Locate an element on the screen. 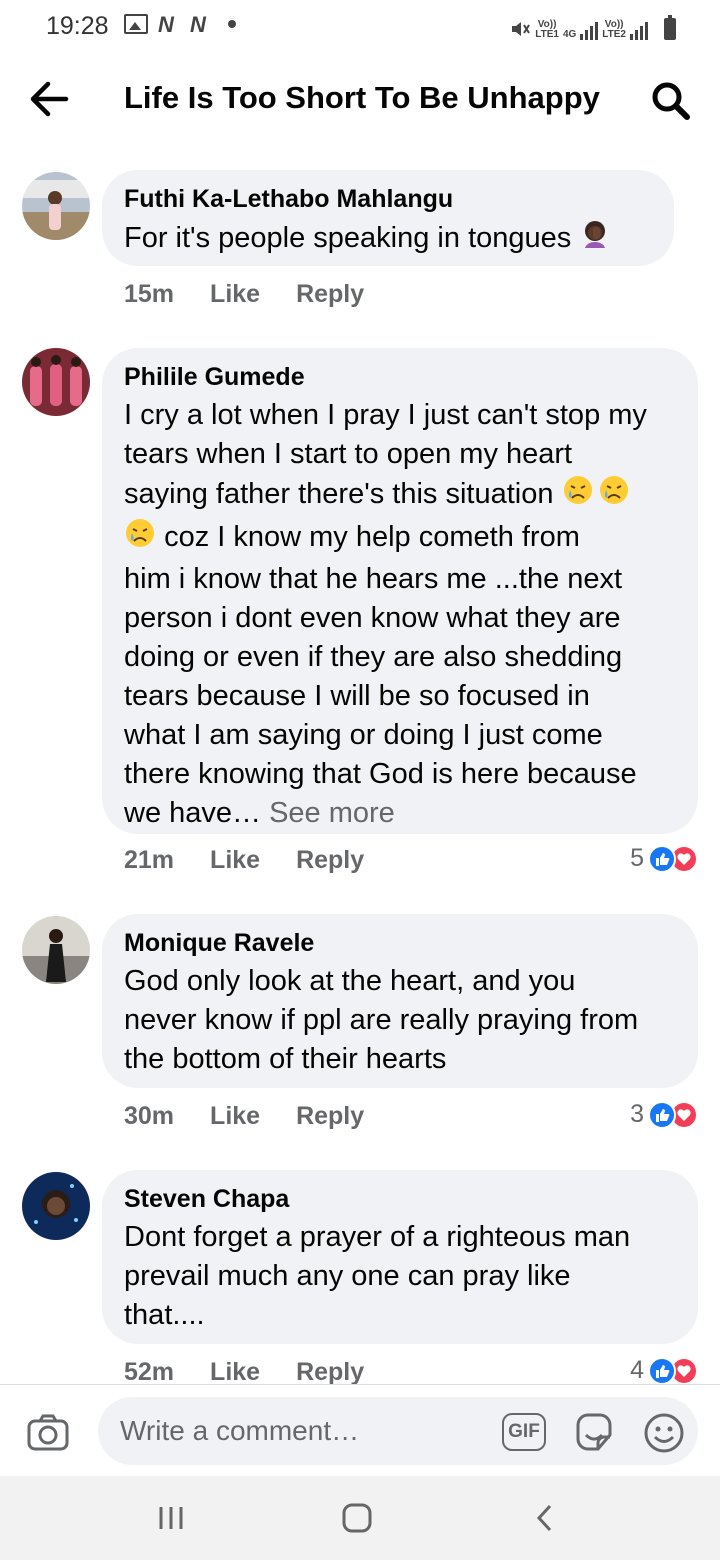 The height and width of the screenshot is (1560, 720). more-notifications-dot-icon is located at coordinates (232, 24).